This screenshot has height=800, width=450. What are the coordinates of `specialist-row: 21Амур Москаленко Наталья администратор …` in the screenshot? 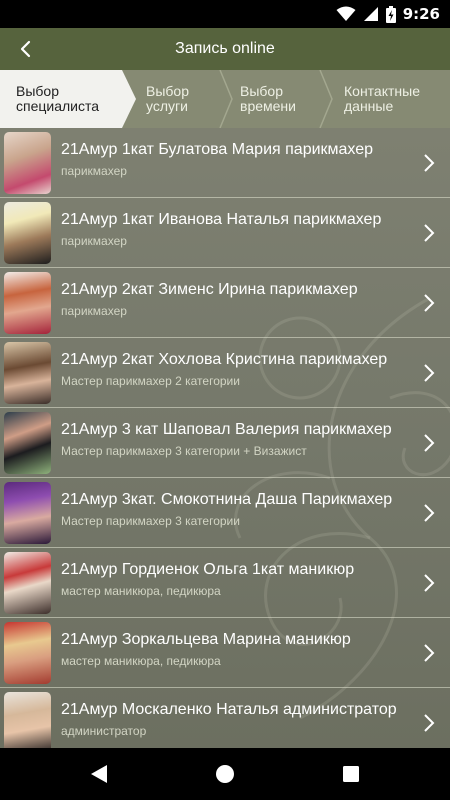 It's located at (225, 718).